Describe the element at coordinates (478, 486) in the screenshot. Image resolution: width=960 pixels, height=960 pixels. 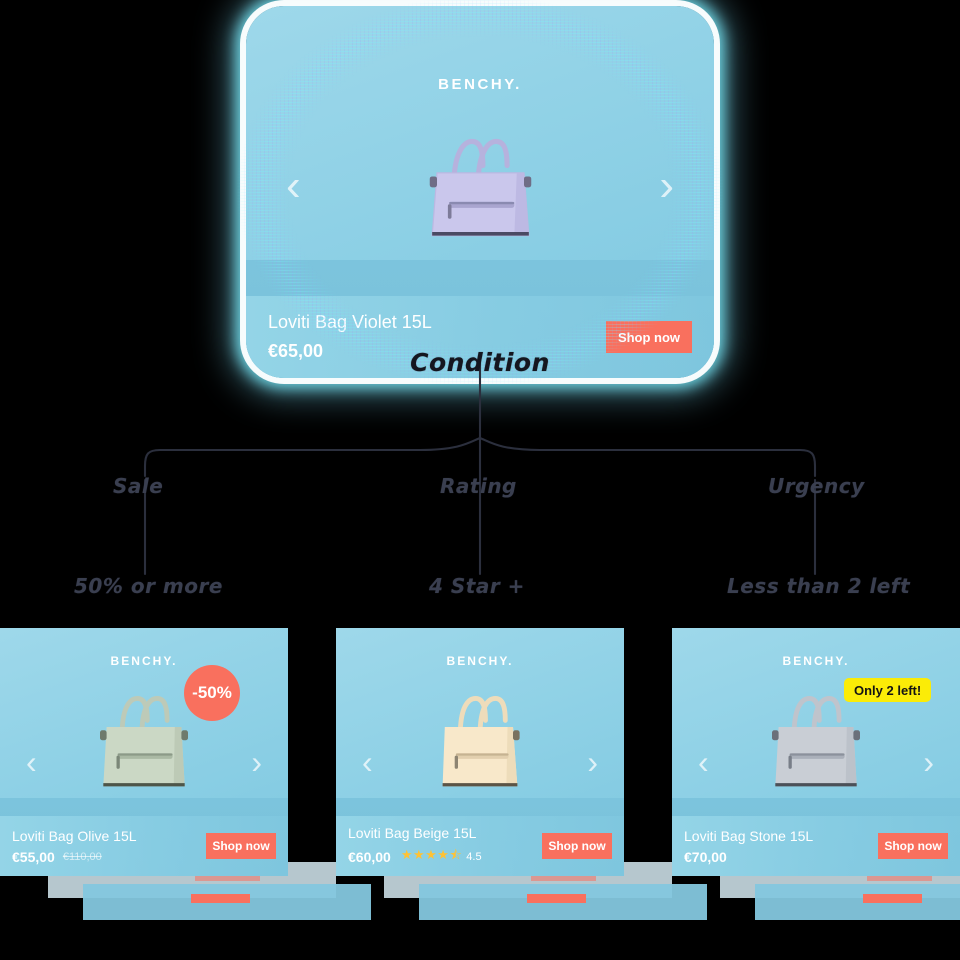
I see `branch-label-rating: Rating` at that location.